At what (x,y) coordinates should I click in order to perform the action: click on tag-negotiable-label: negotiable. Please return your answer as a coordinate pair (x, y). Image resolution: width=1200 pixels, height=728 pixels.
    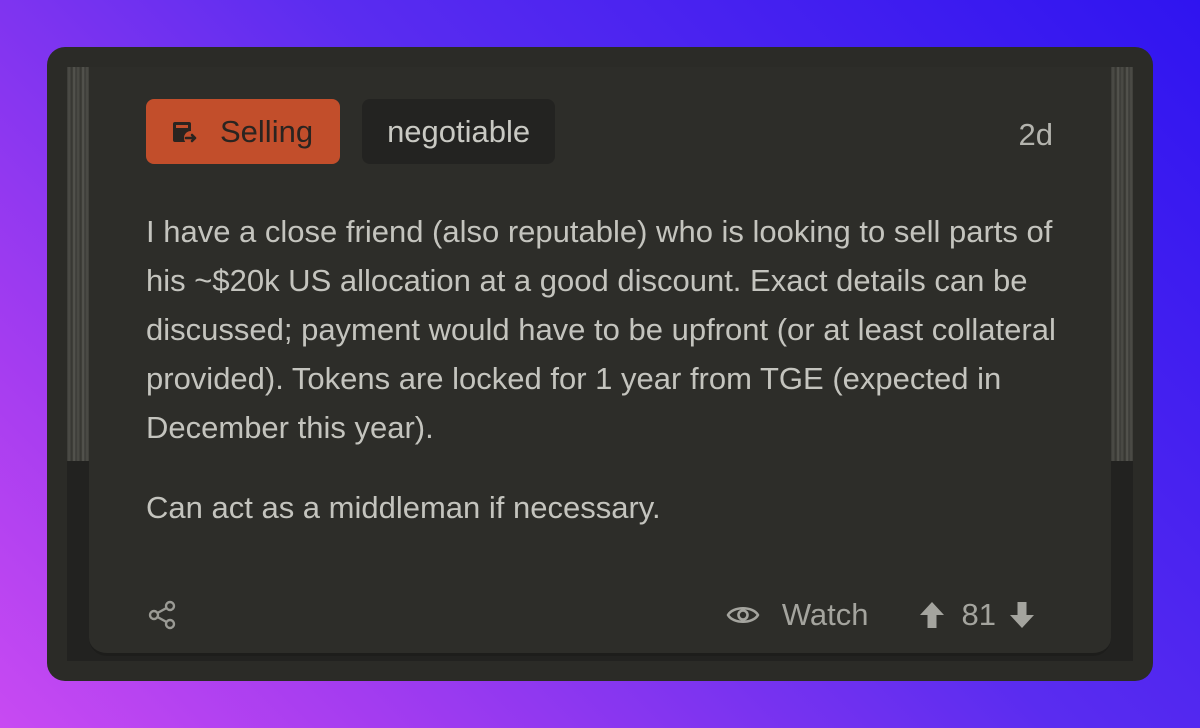
    Looking at the image, I should click on (459, 131).